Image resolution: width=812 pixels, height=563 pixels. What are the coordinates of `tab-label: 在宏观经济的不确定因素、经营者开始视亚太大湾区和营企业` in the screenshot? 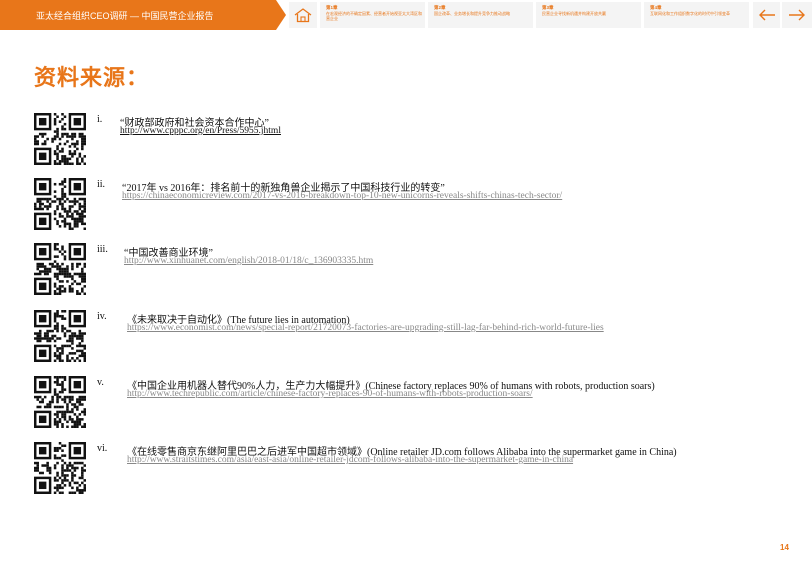 It's located at (374, 16).